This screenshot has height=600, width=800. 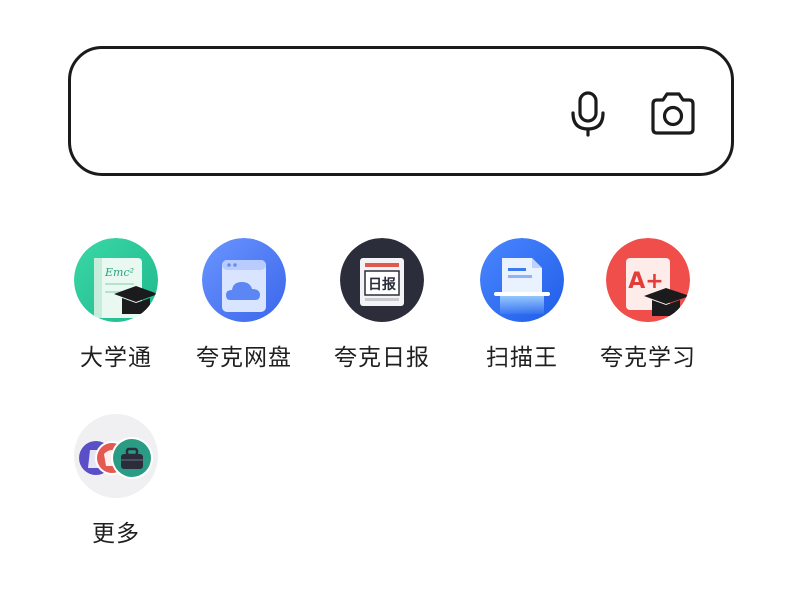 I want to click on grade-text: A+, so click(x=645, y=281).